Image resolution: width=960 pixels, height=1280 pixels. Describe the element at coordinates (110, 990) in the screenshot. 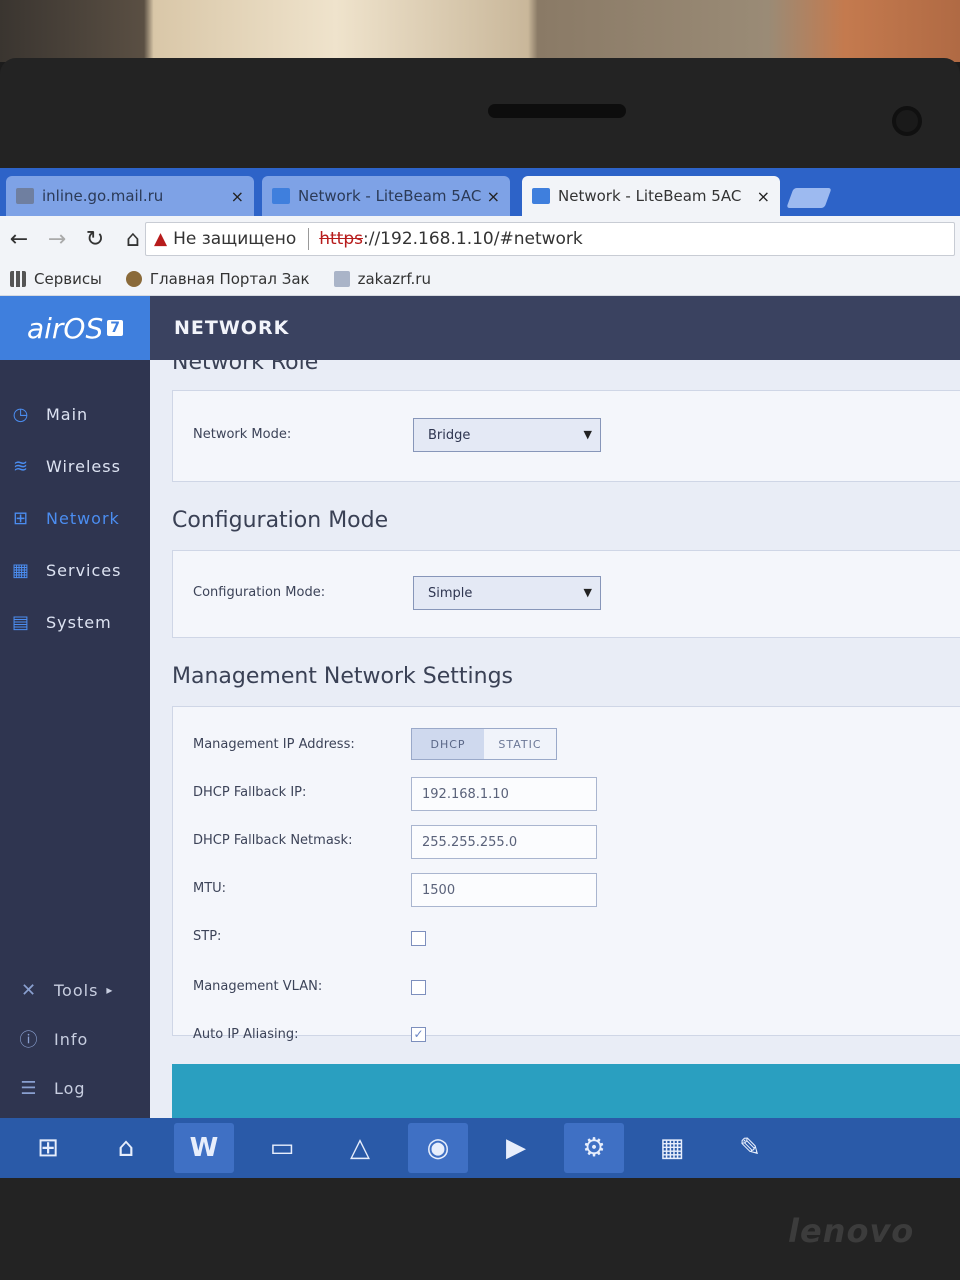

I see `chevron-right-icon: ▸` at that location.